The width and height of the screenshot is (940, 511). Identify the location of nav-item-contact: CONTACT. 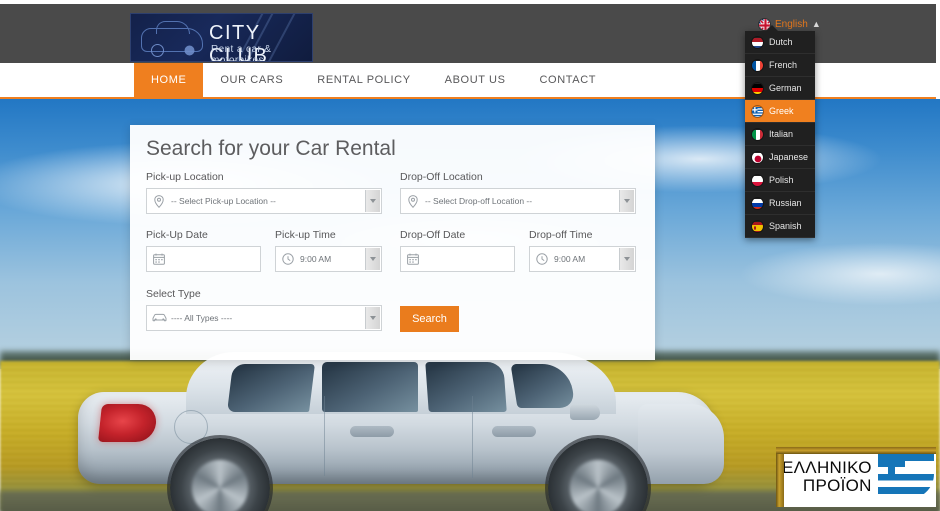
(568, 80).